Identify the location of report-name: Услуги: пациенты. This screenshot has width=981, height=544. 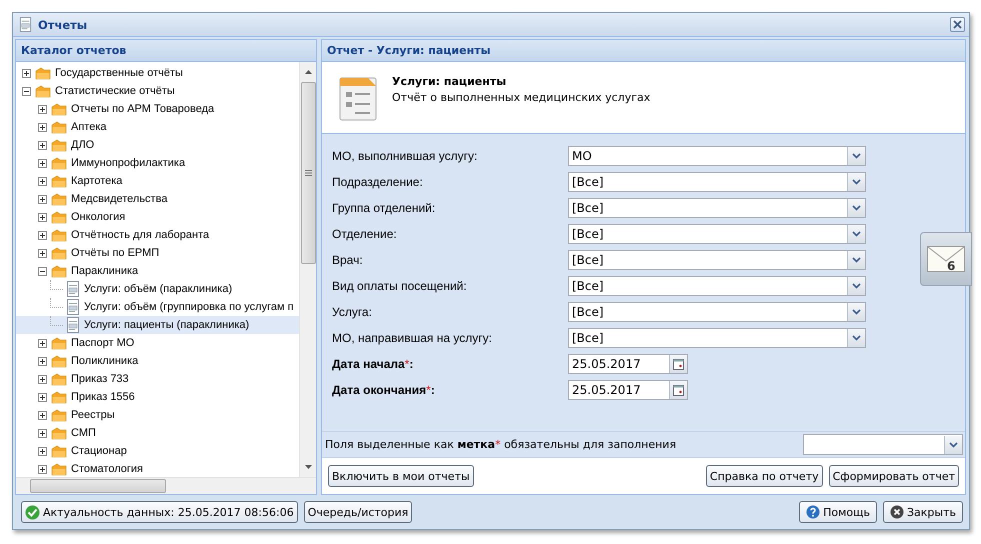
(450, 81).